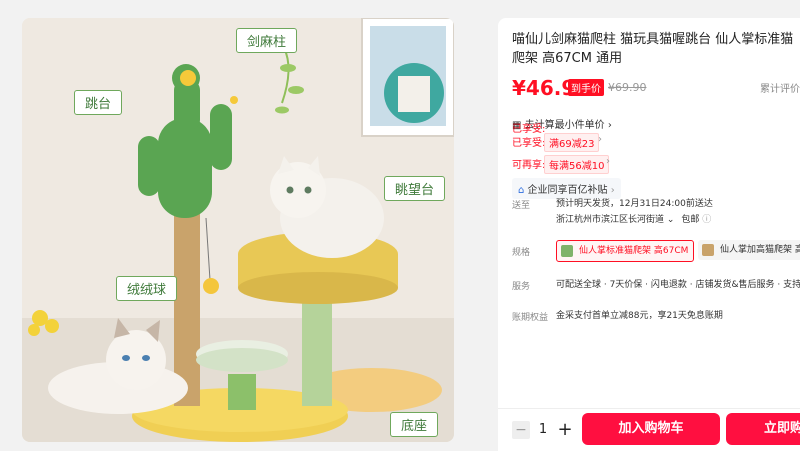  What do you see at coordinates (529, 143) in the screenshot?
I see `enjoyed-row-label: 已享受:` at bounding box center [529, 143].